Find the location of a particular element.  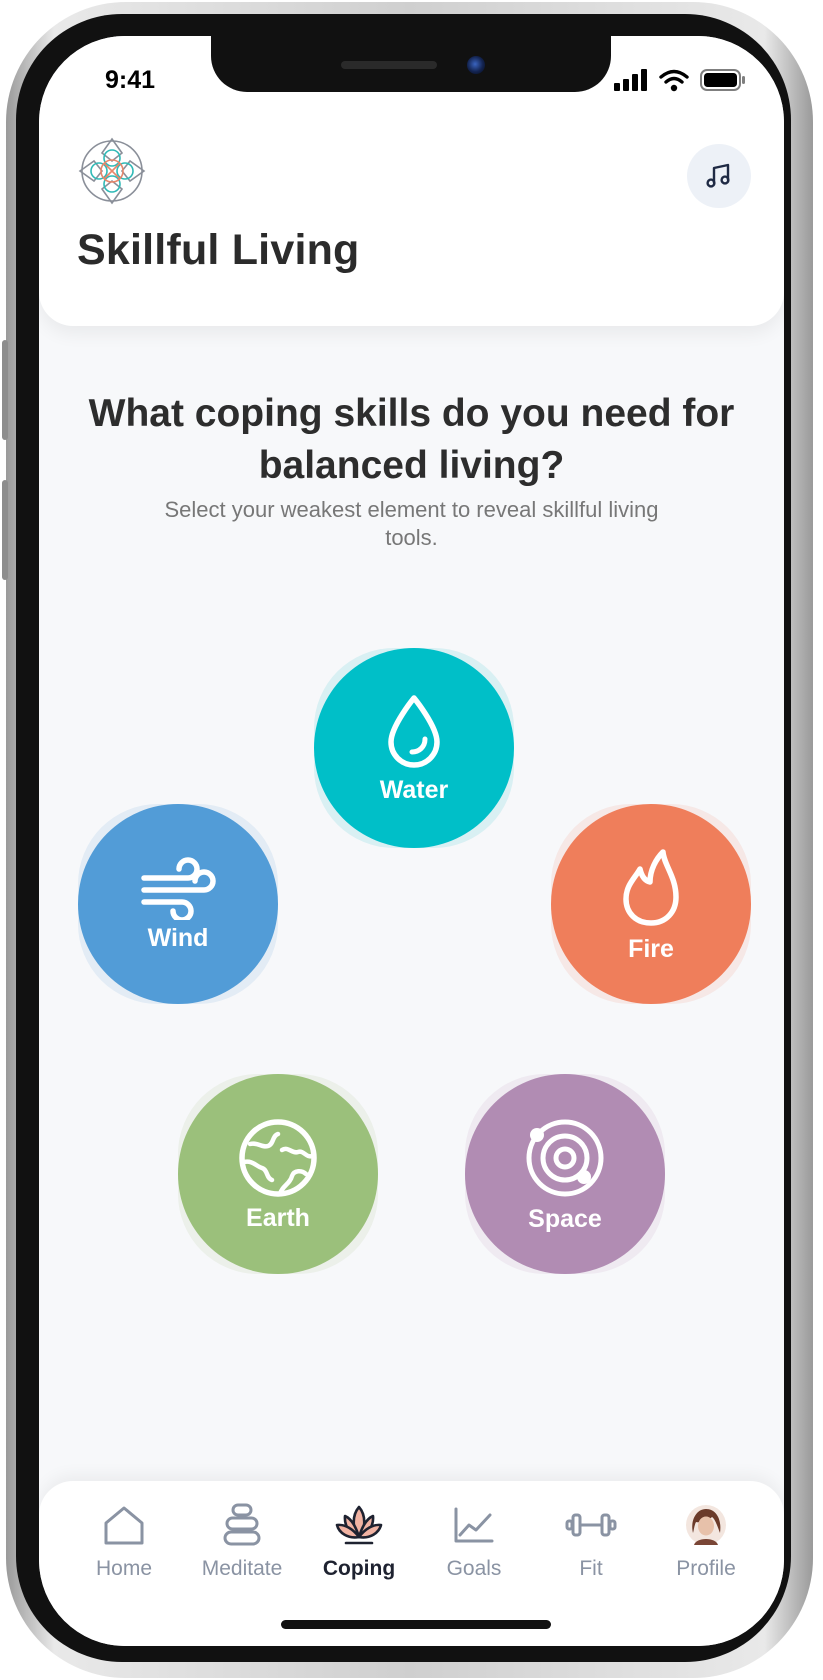

element-earth: Earth is located at coordinates (278, 1174).